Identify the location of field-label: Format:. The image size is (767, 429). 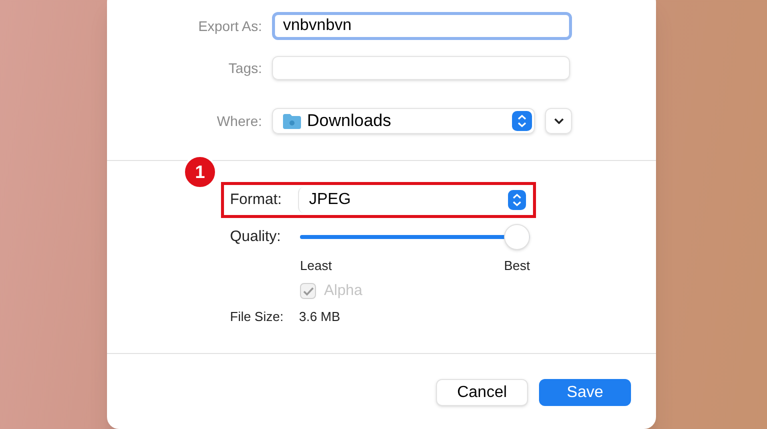
(256, 200).